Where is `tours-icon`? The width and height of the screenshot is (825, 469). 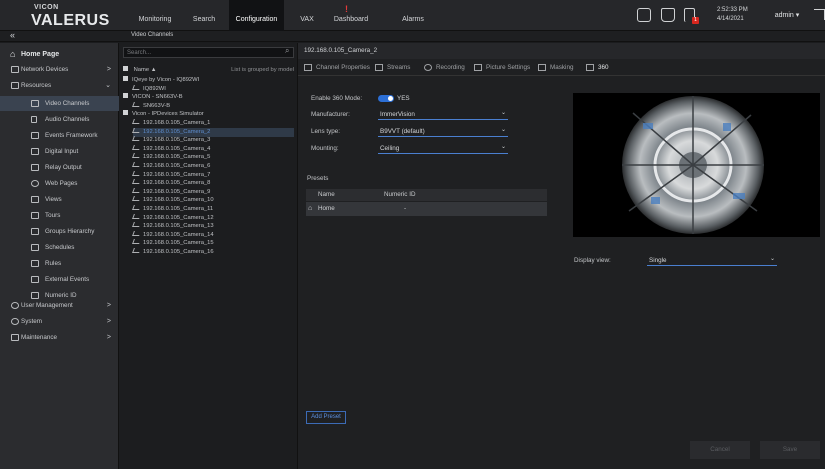
tours-icon is located at coordinates (35, 215).